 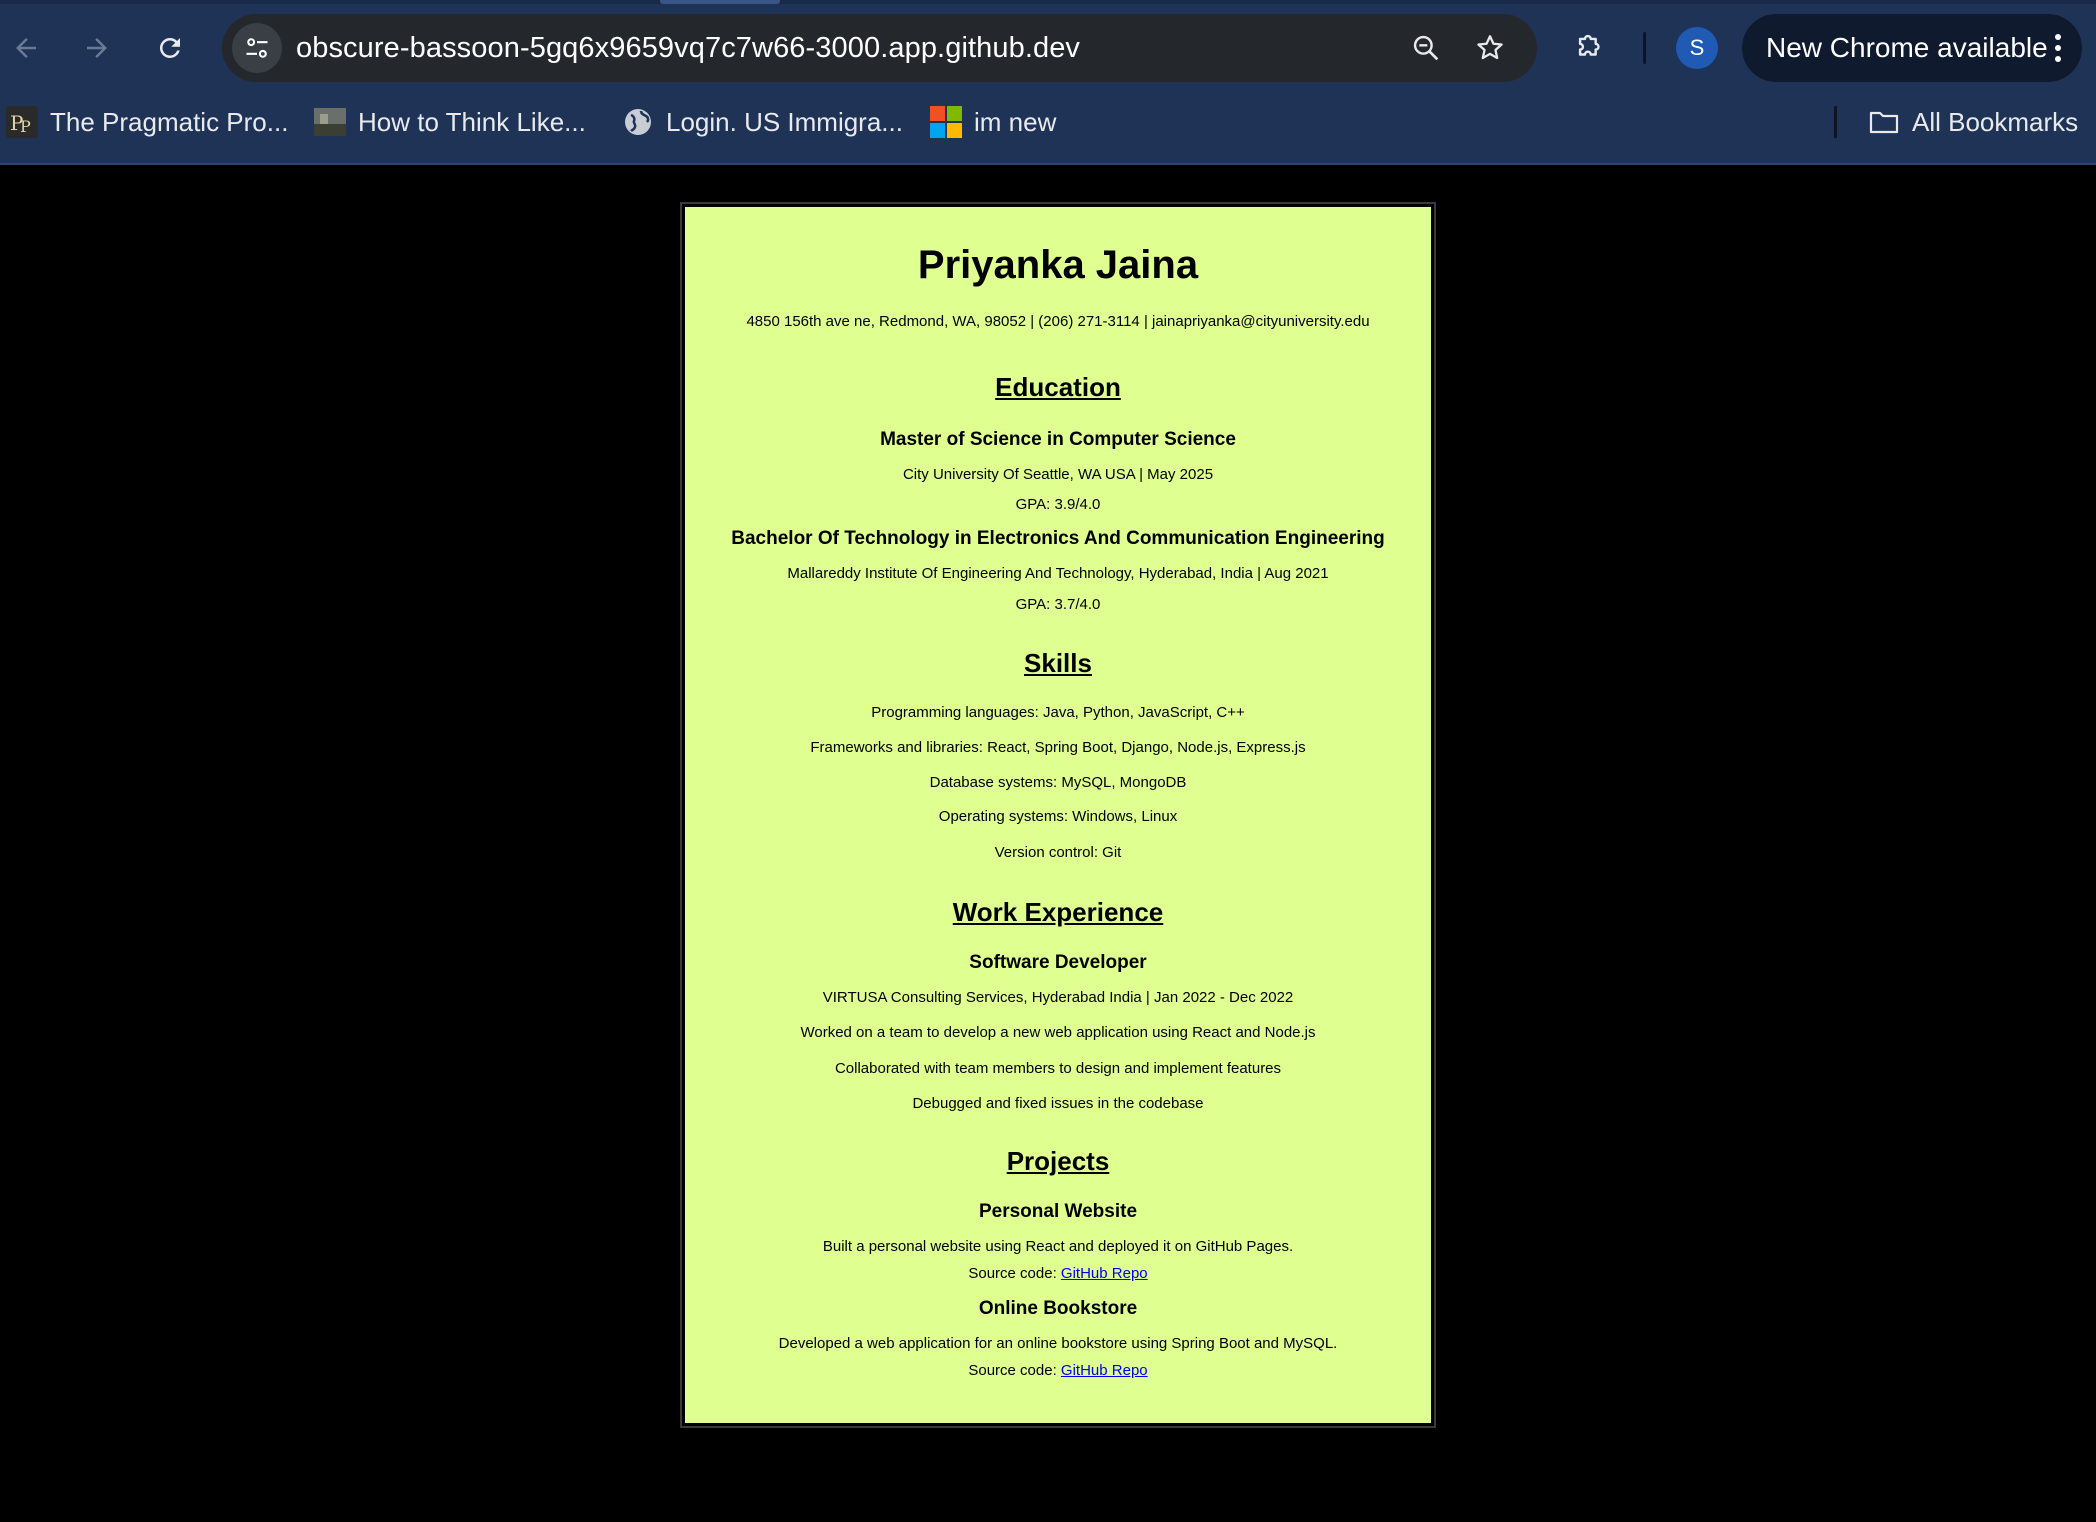 I want to click on back-arrow-icon, so click(x=26, y=48).